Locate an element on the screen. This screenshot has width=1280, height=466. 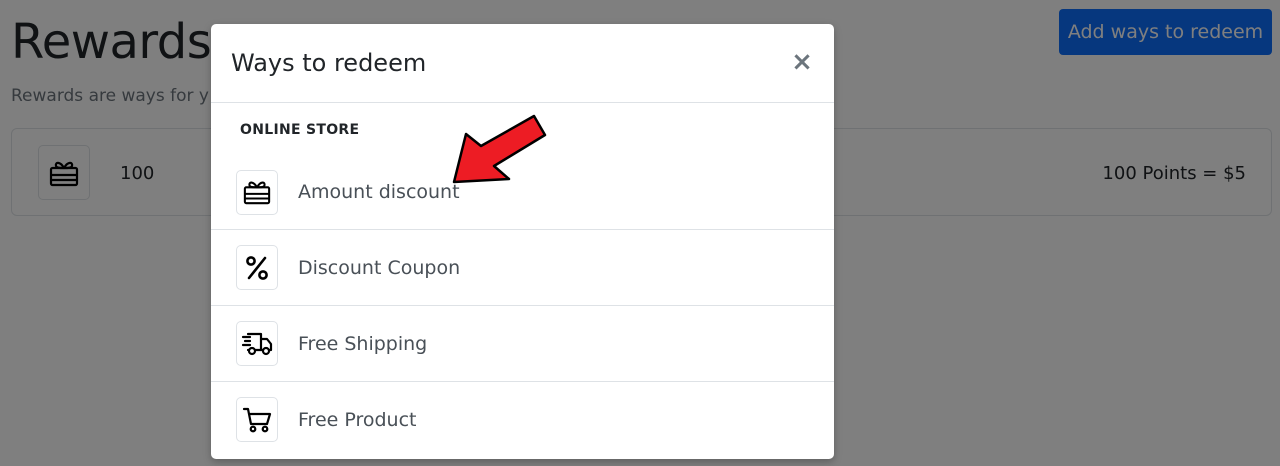
option-label: Free Shipping is located at coordinates (363, 343).